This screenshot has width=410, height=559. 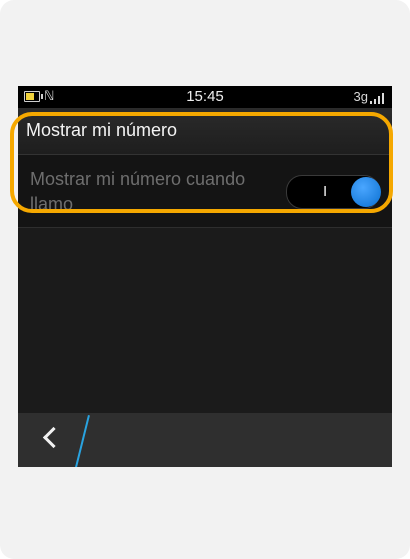 I want to click on toggle-knob, so click(x=366, y=192).